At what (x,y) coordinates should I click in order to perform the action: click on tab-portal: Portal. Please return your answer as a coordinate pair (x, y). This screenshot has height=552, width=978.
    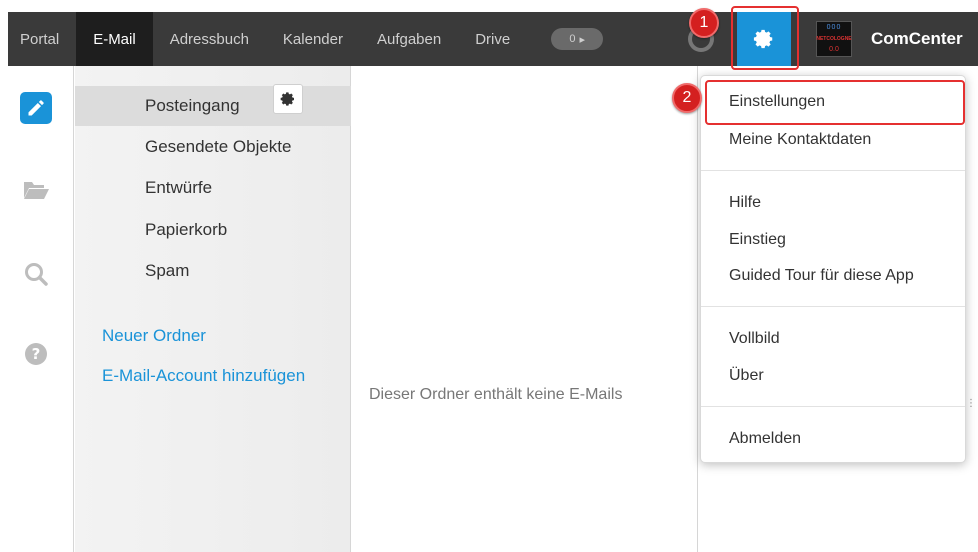
    Looking at the image, I should click on (42, 39).